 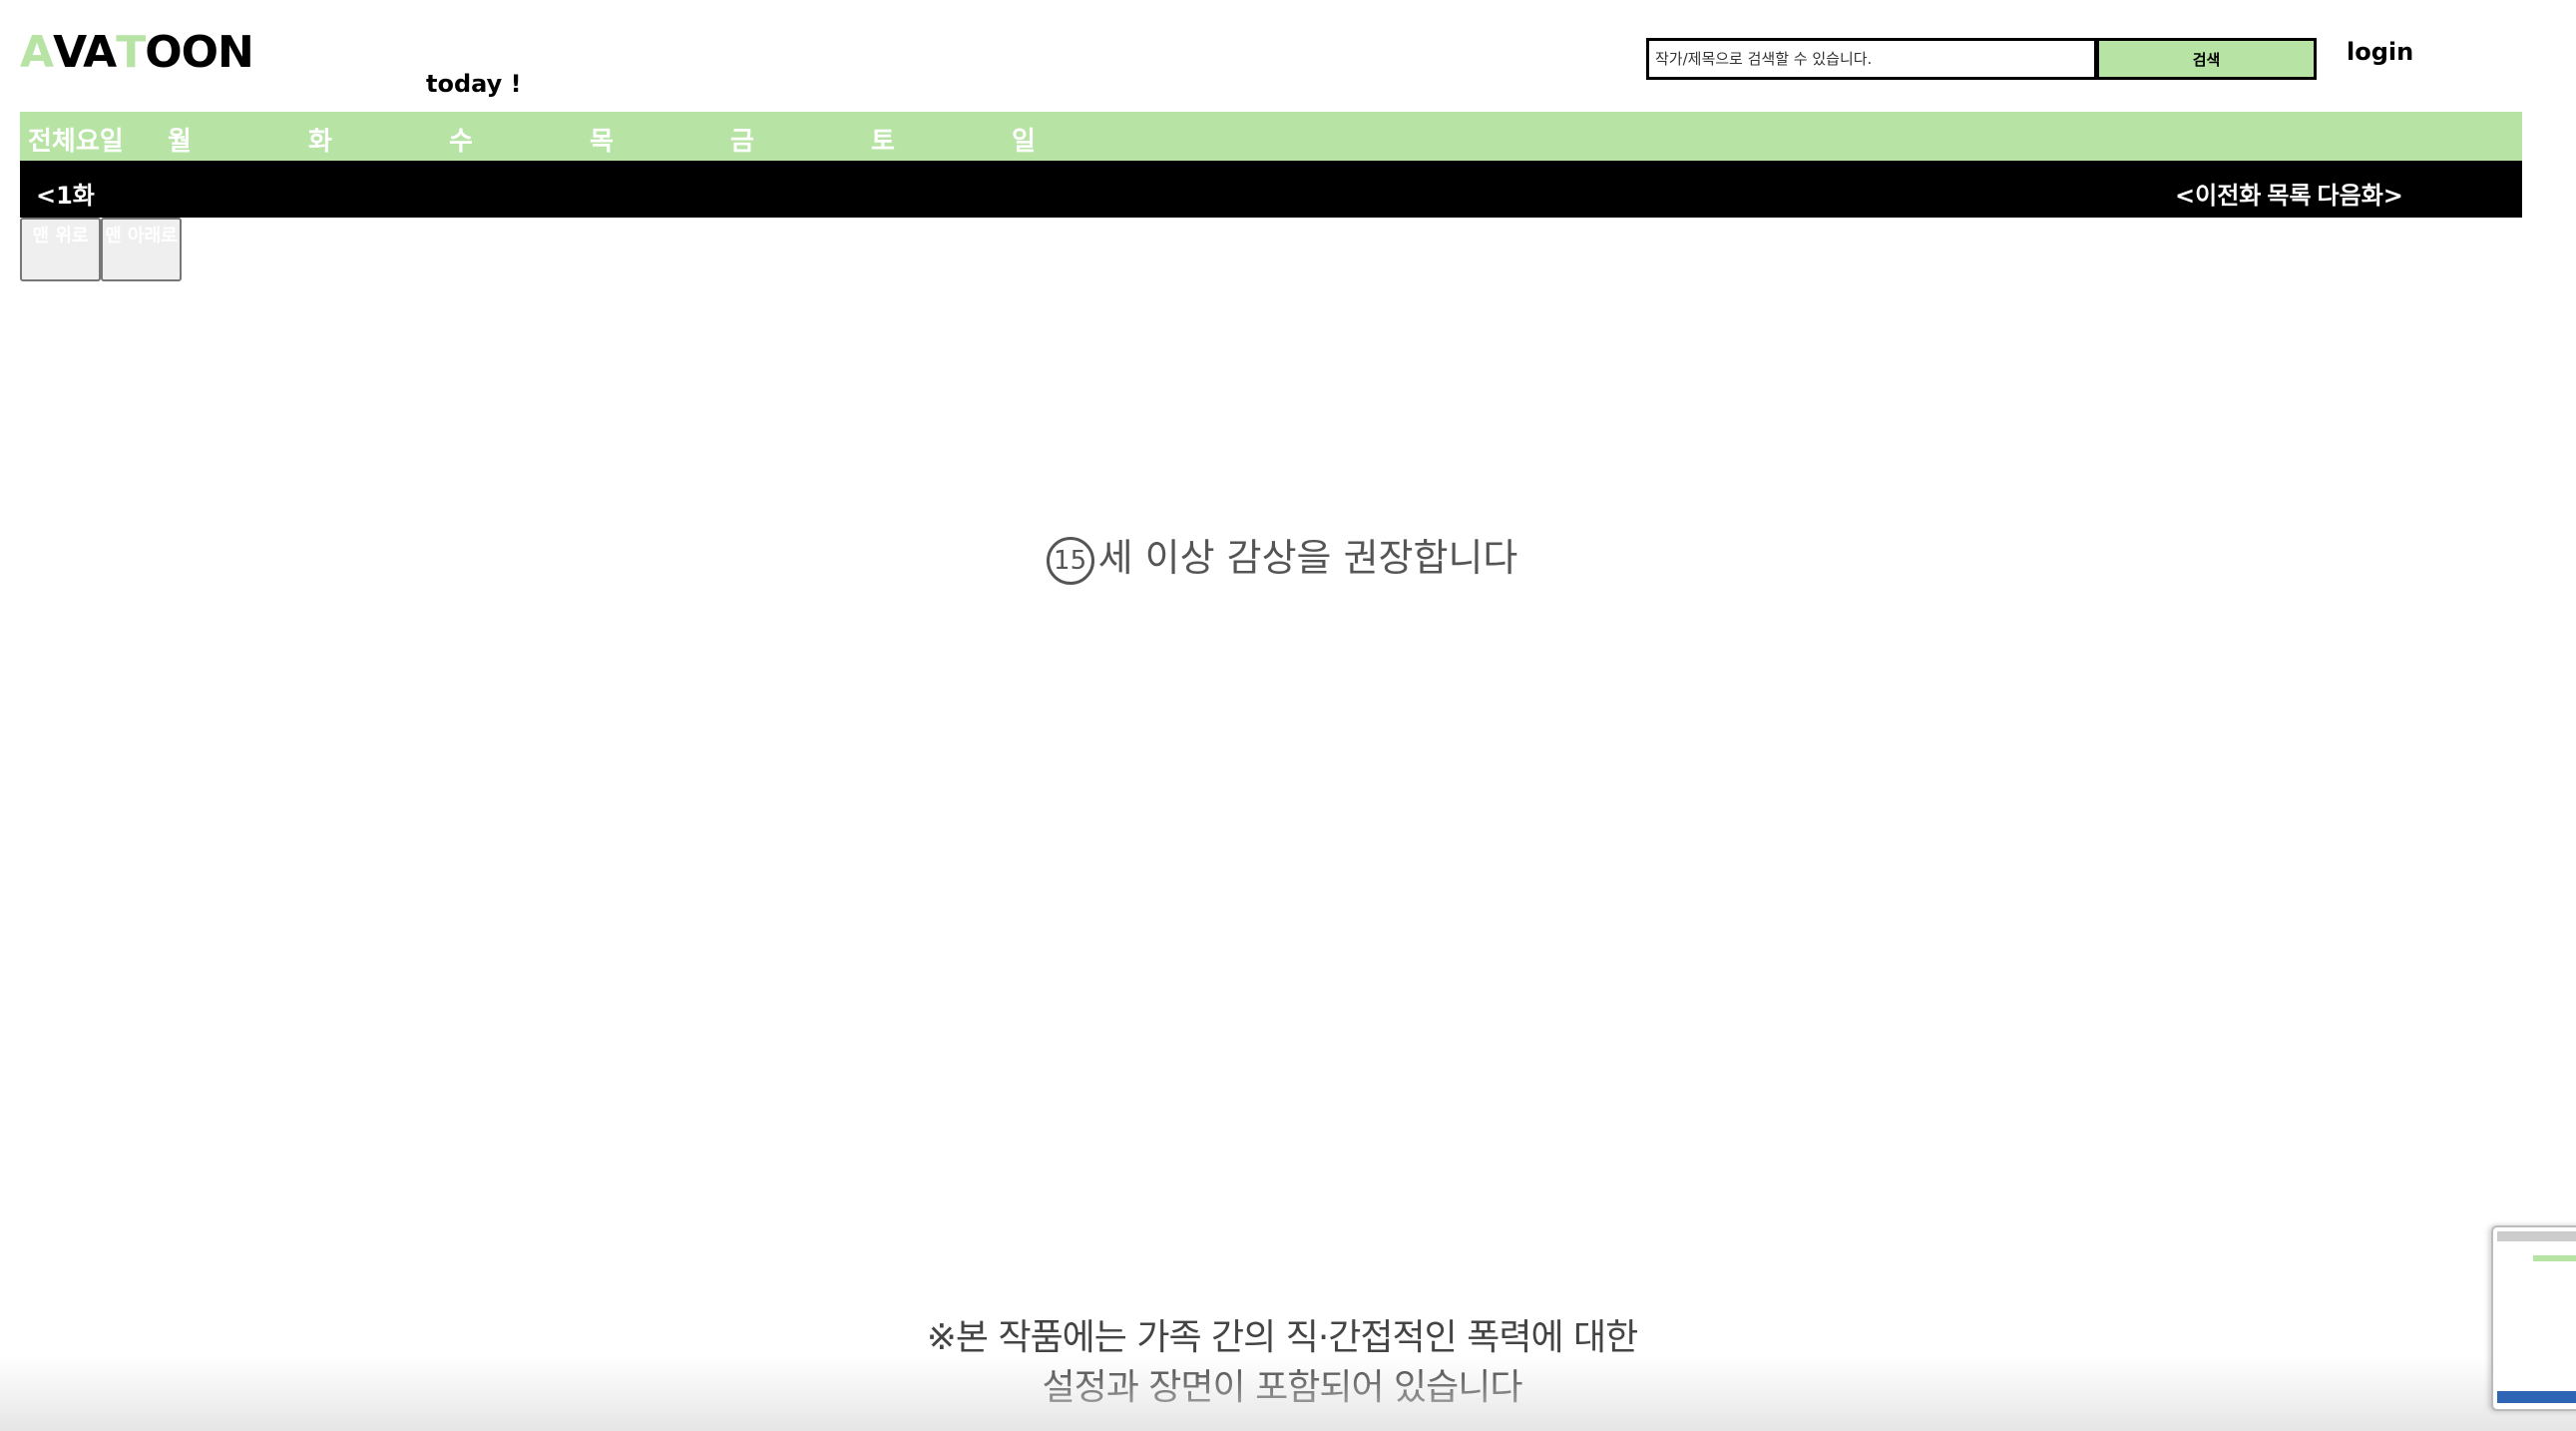 What do you see at coordinates (2554, 1258) in the screenshot?
I see `preview-accent` at bounding box center [2554, 1258].